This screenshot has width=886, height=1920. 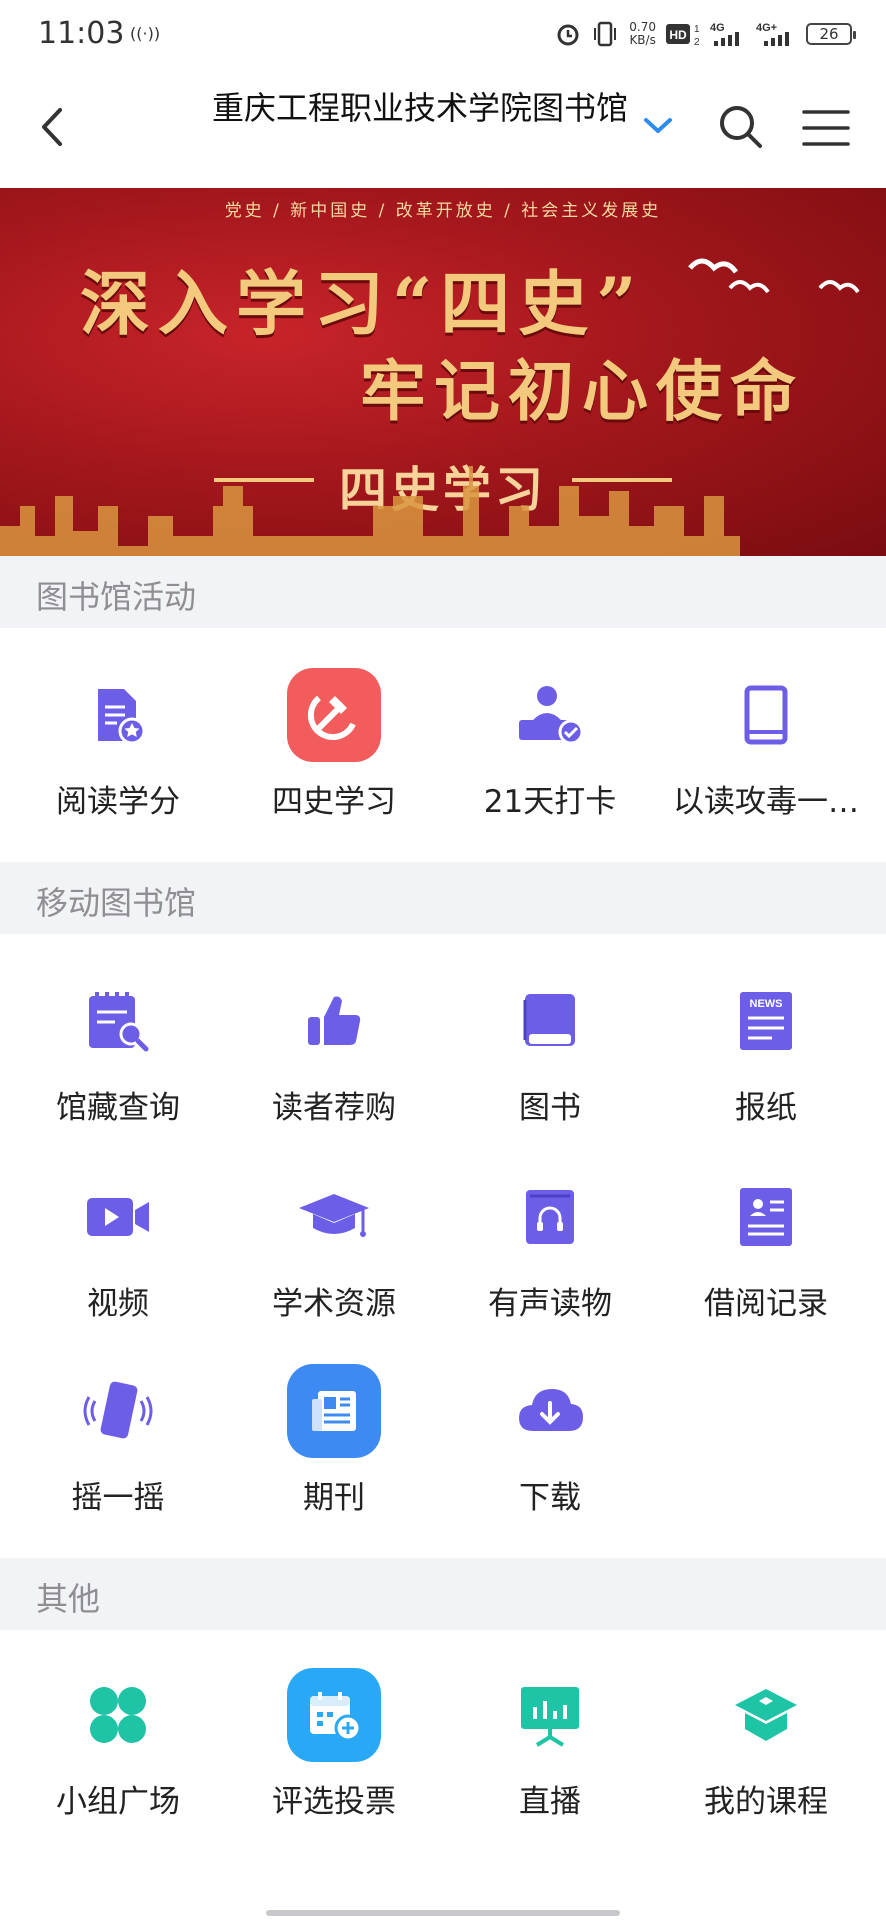 I want to click on grid-item-audiobook: 有声读物, so click(x=550, y=1255).